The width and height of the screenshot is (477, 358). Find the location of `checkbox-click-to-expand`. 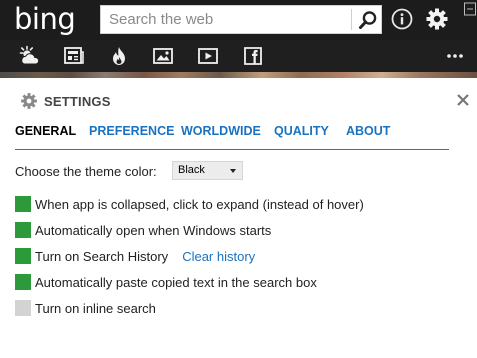

checkbox-click-to-expand is located at coordinates (23, 204).